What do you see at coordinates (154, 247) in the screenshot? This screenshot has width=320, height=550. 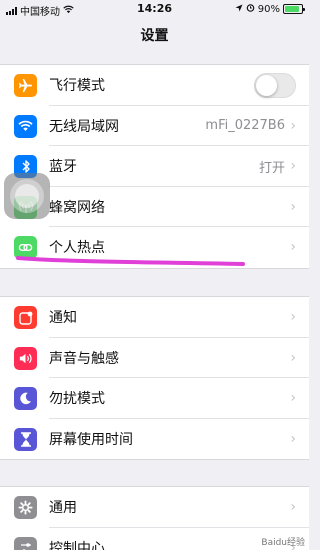 I see `settings-row-personal-hotspot: 个人热点 ›` at bounding box center [154, 247].